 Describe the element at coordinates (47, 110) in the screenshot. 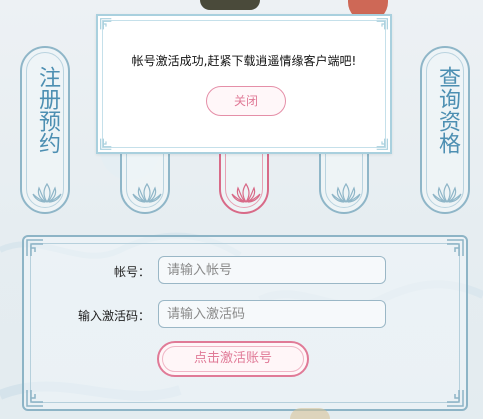

I see `pillar-label: 注册预约` at that location.